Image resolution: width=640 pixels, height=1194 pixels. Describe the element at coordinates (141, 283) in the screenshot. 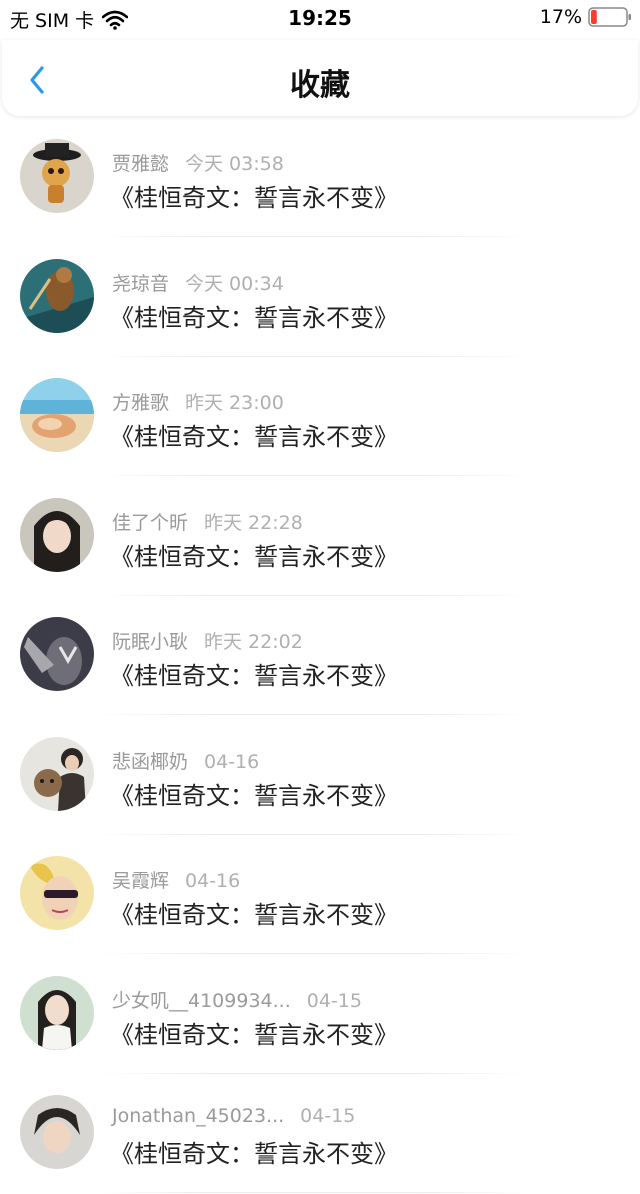

I see `username: 尧琼音` at that location.